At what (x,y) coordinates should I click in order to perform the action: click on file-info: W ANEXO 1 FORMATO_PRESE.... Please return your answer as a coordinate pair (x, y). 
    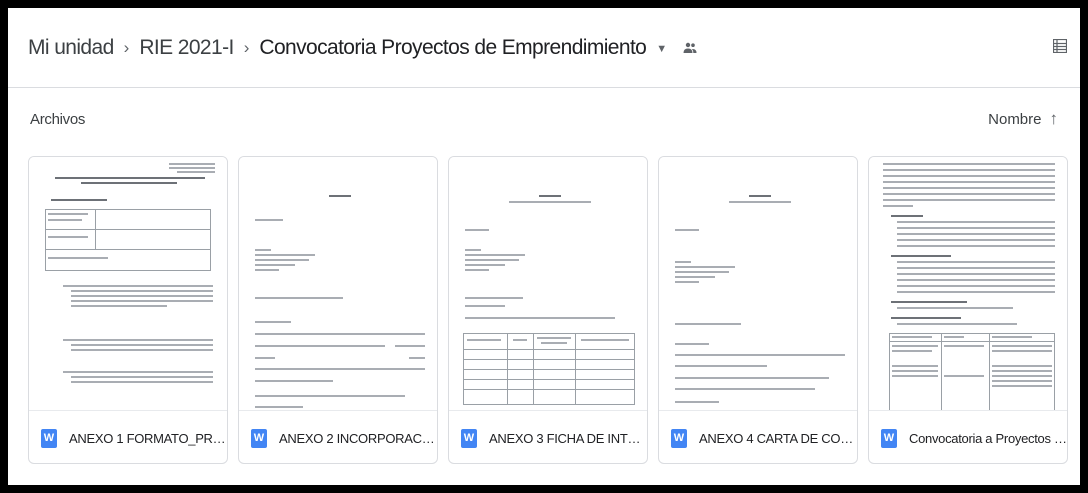
    Looking at the image, I should click on (128, 437).